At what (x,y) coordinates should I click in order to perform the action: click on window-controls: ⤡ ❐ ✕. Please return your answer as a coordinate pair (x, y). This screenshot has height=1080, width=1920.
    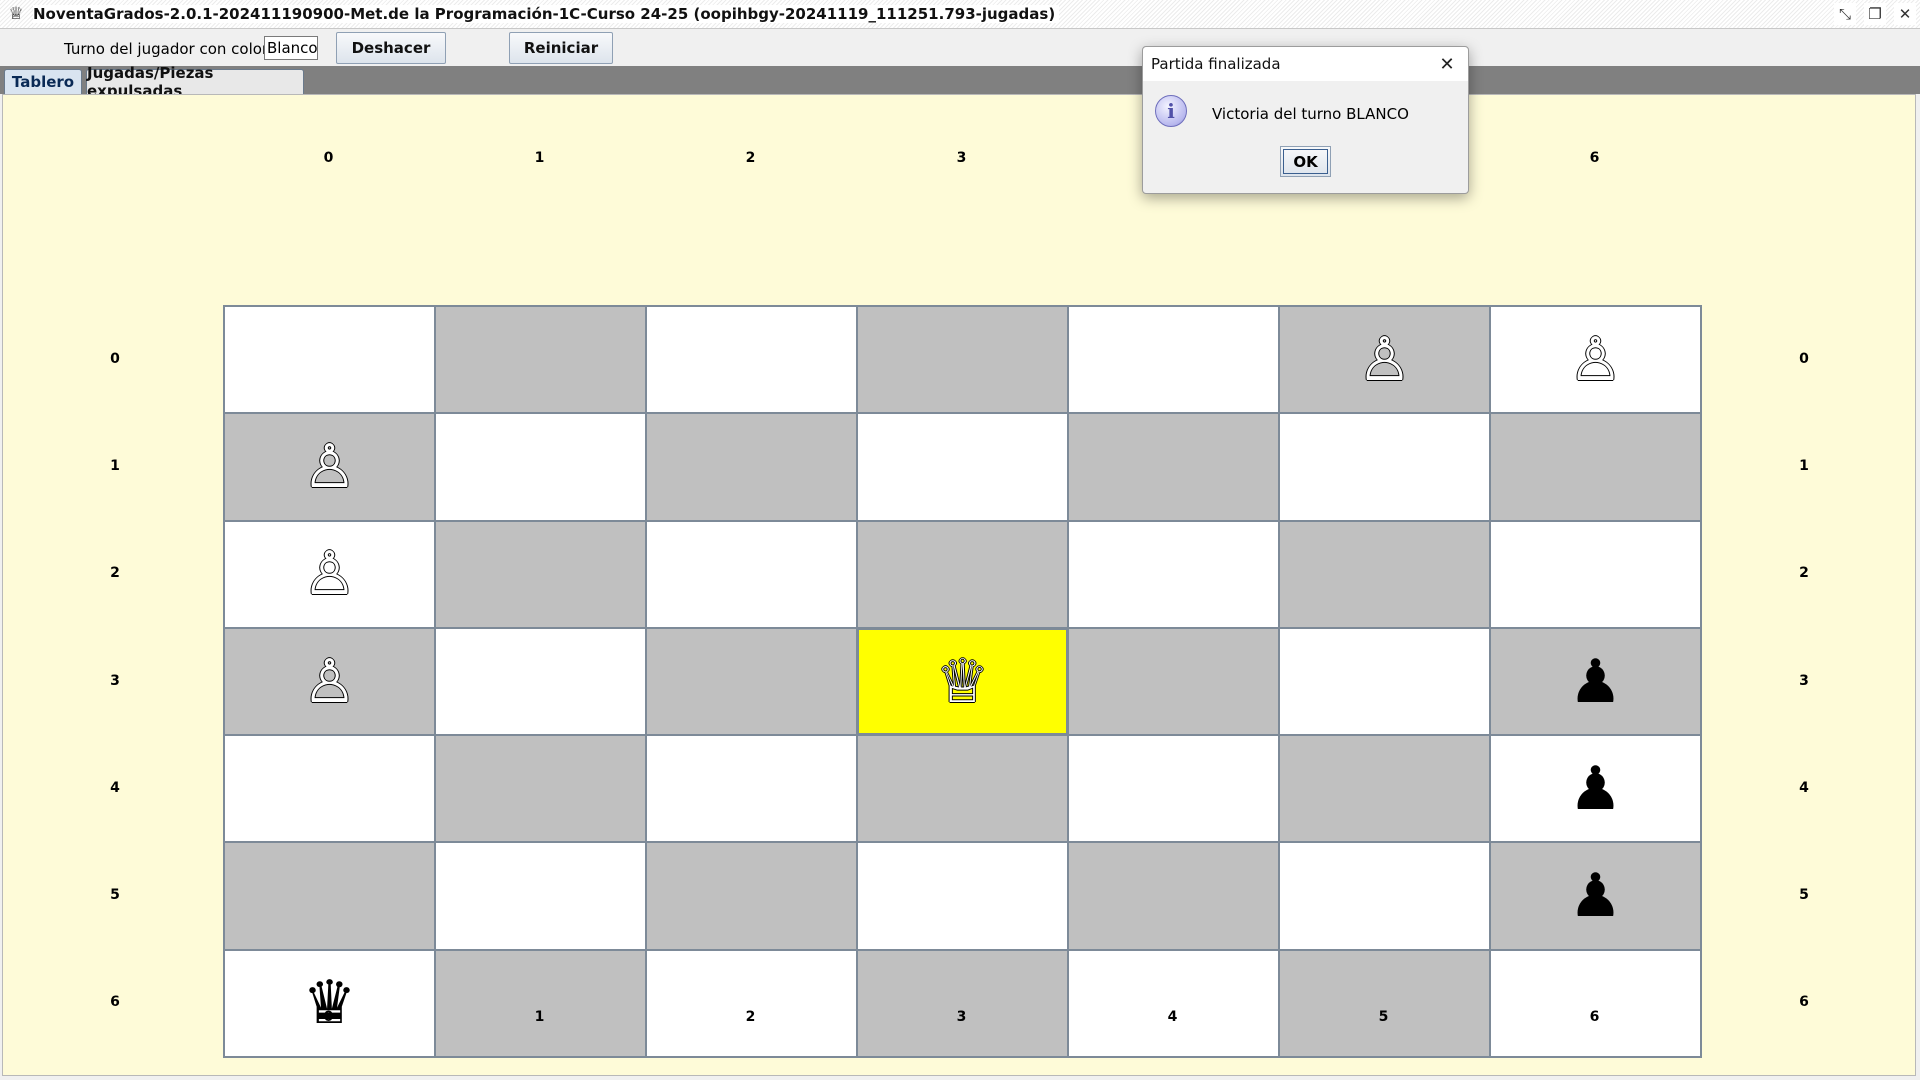
    Looking at the image, I should click on (1875, 14).